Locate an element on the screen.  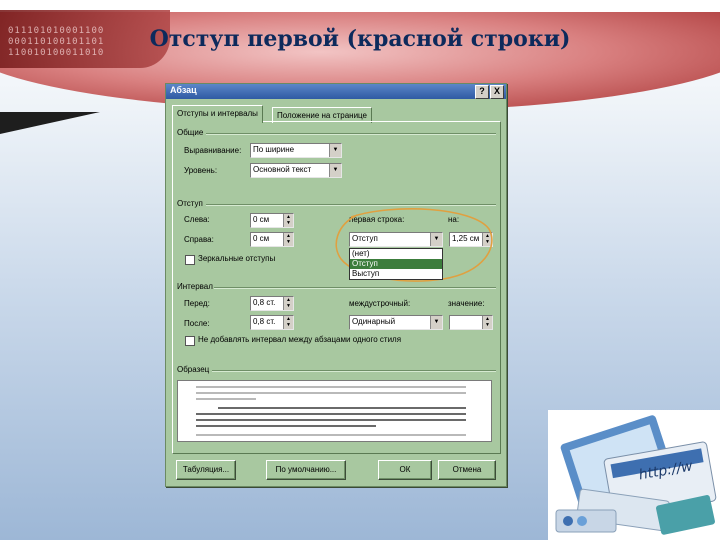
after-label: После: is located at coordinates (197, 323).